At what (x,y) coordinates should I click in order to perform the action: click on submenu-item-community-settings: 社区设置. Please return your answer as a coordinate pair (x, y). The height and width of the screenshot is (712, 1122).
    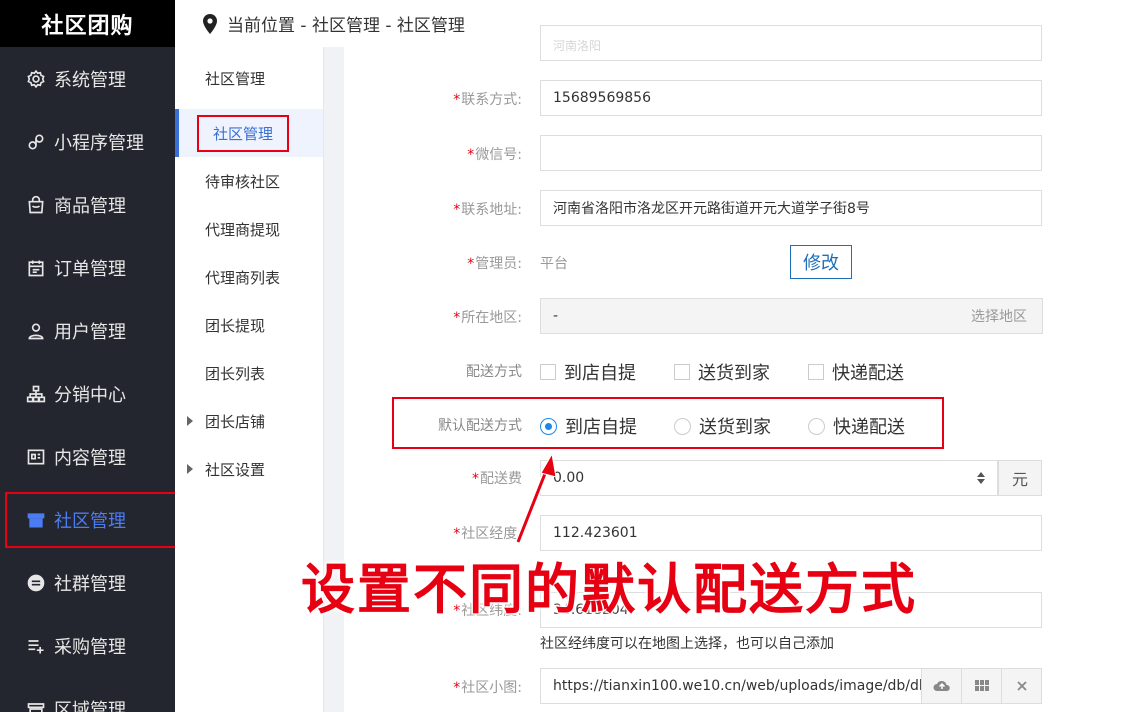
    Looking at the image, I should click on (249, 469).